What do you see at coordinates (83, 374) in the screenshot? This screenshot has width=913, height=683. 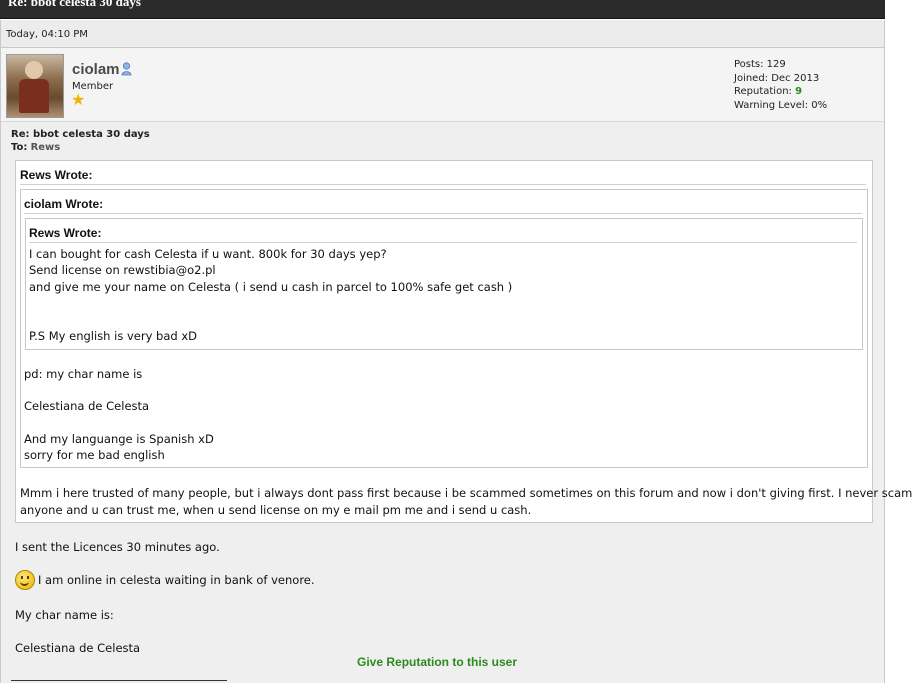 I see `quote-line: pd: my char name is` at bounding box center [83, 374].